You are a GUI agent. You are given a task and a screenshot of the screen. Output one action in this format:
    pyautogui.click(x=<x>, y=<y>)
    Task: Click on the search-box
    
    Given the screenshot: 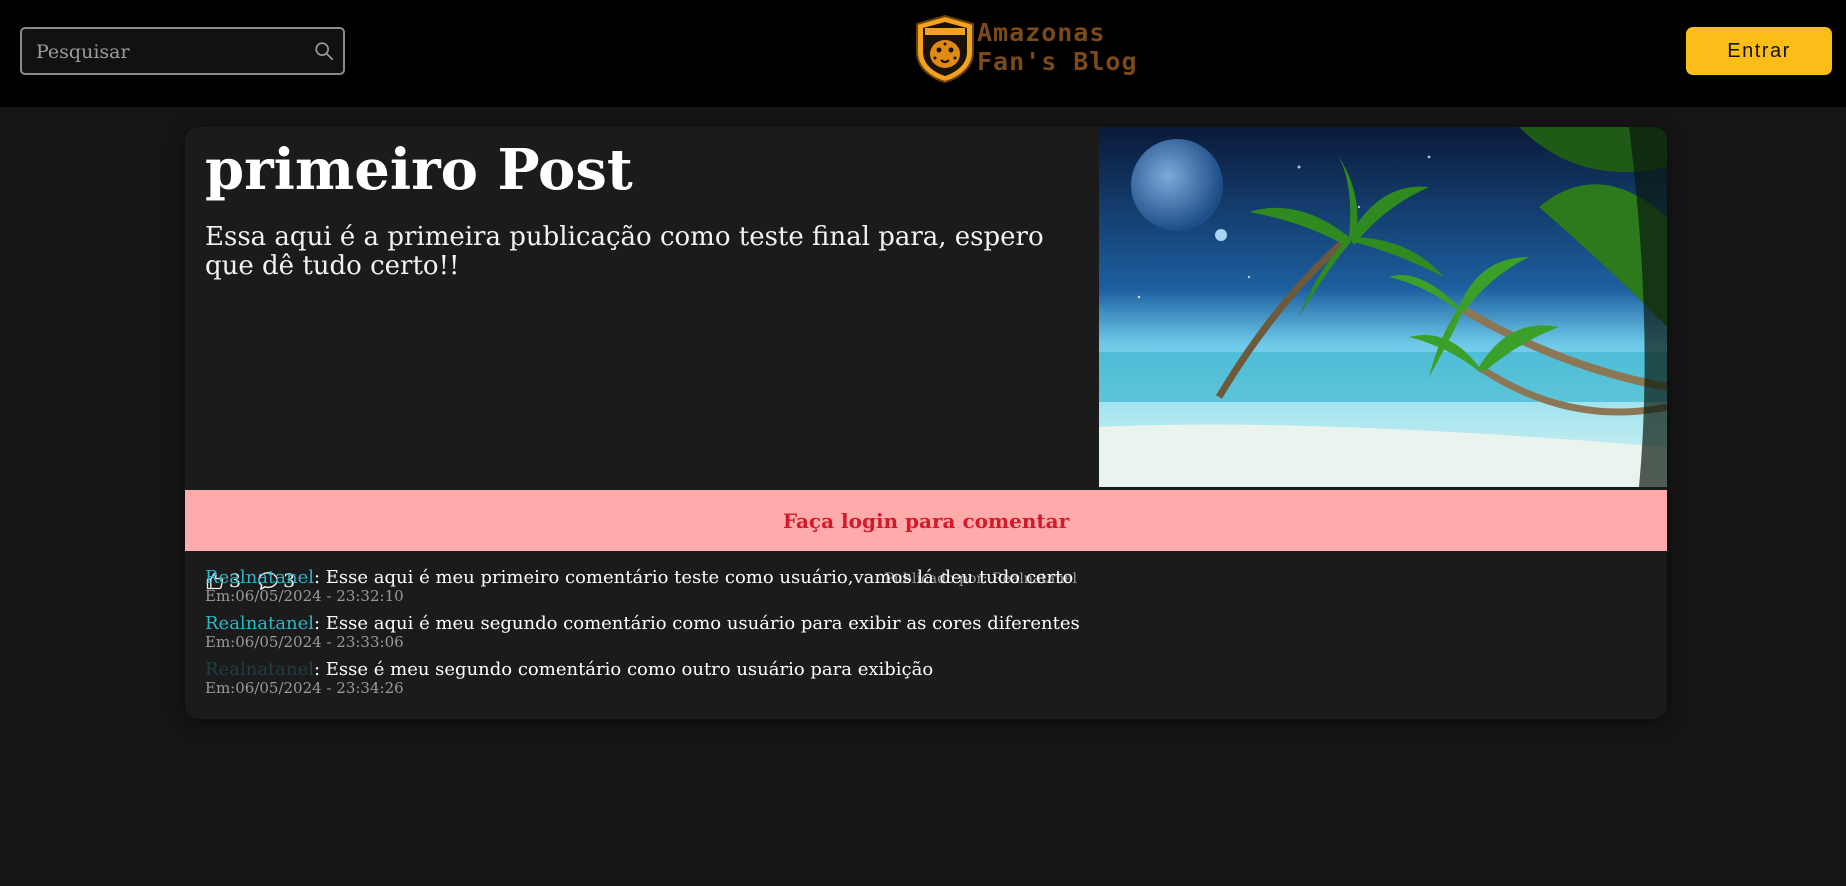 What is the action you would take?
    pyautogui.click(x=182, y=51)
    